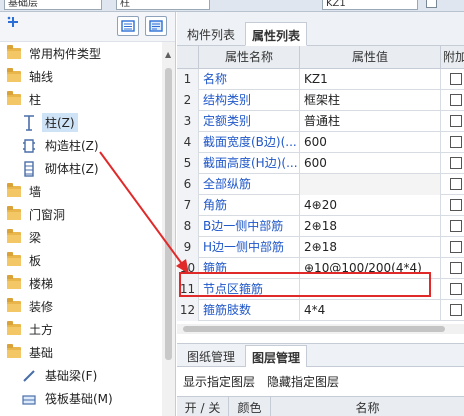 This screenshot has height=416, width=464. Describe the element at coordinates (211, 34) in the screenshot. I see `tab-component-list: 构件列表` at that location.